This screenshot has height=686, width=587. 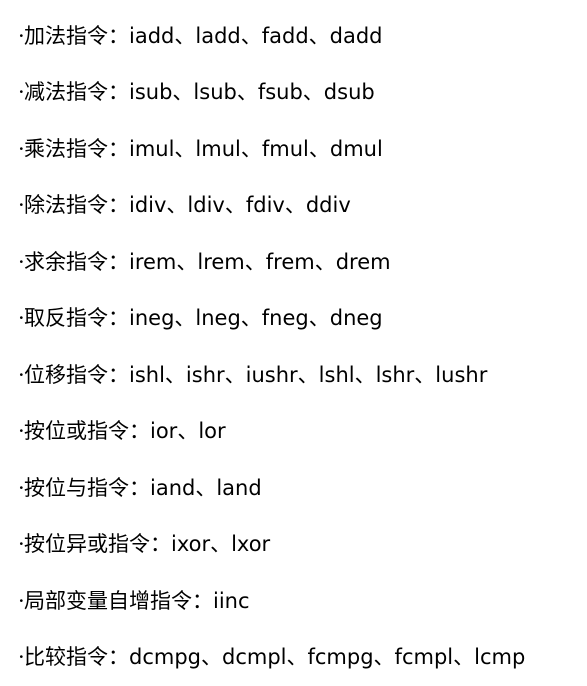 What do you see at coordinates (76, 375) in the screenshot?
I see `instruction-category-label: 位移指令：` at bounding box center [76, 375].